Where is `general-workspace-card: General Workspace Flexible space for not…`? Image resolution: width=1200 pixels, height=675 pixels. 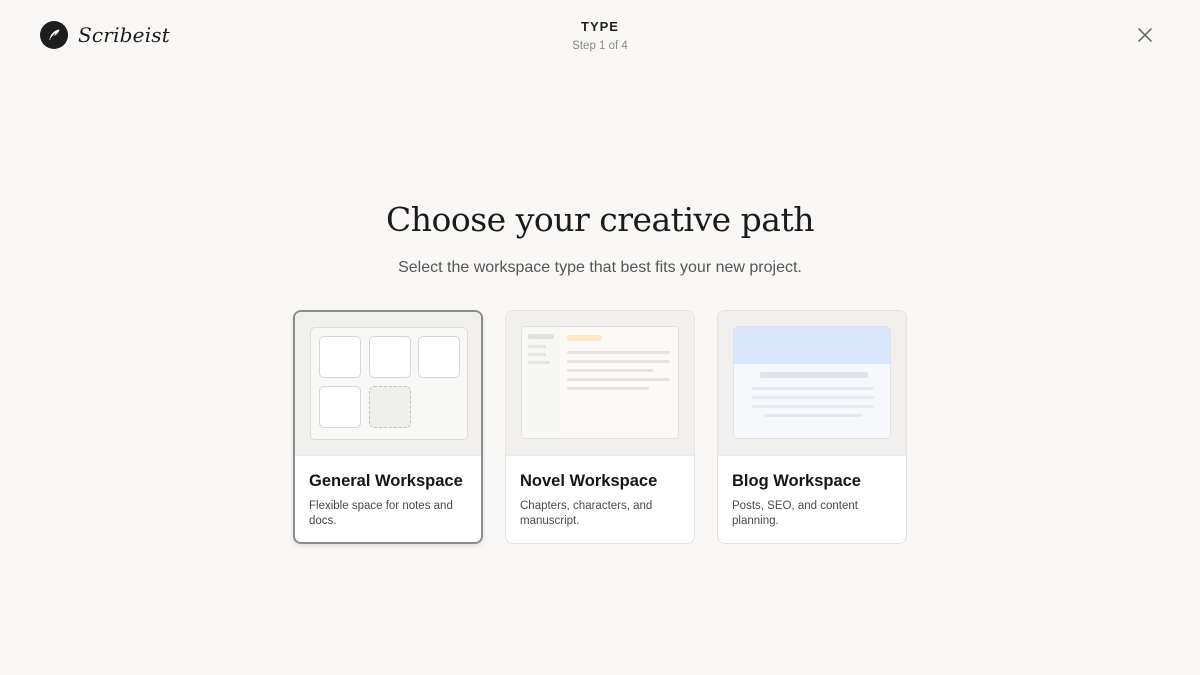
general-workspace-card: General Workspace Flexible space for not… is located at coordinates (388, 427).